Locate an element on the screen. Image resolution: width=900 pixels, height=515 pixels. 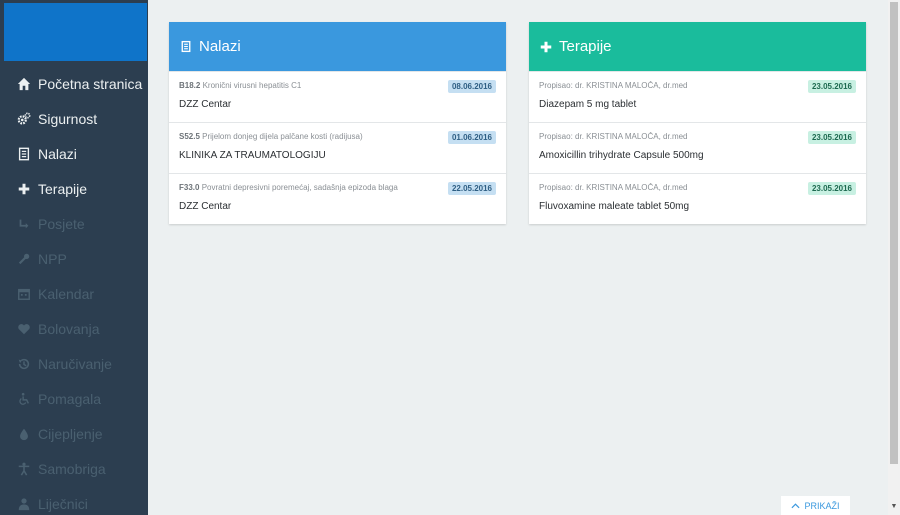
sidebar-item-samobriga: Samobriga is located at coordinates (74, 468).